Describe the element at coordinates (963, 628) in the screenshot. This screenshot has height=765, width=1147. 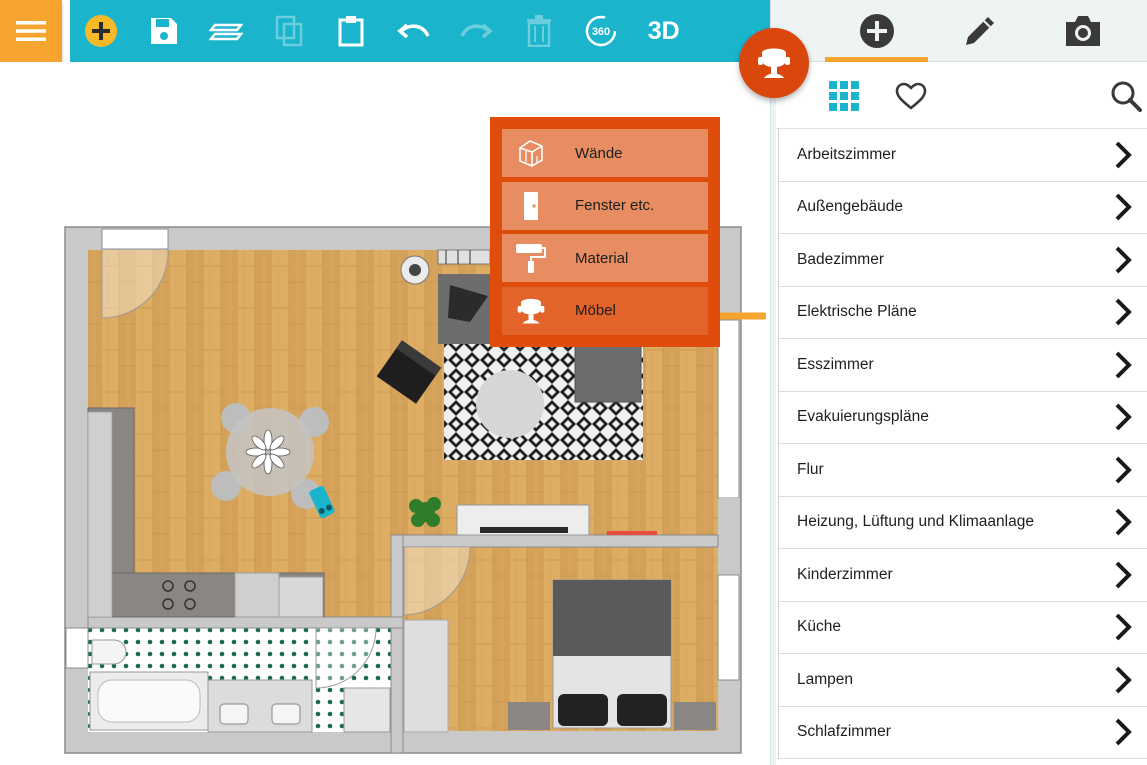
I see `category-item: Küche` at that location.